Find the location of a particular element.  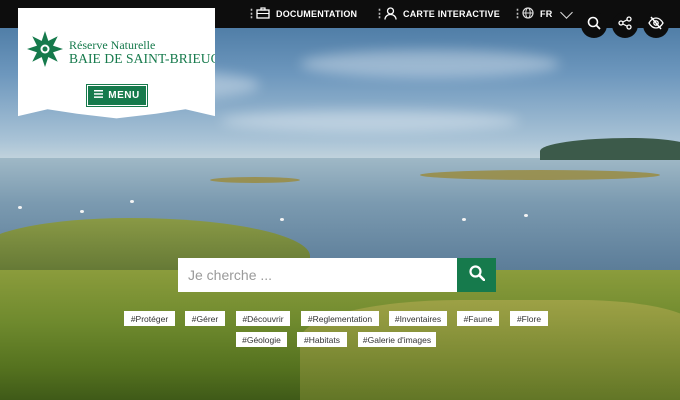

carte-interactive-link: ⋮ CARTE INTERACTIVE is located at coordinates (437, 14).